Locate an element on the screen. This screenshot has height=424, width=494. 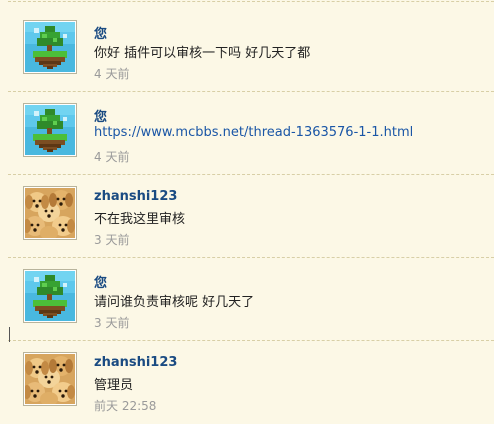
message-text: 你好 插件可以审核一下吗 好几天了都 is located at coordinates (202, 53).